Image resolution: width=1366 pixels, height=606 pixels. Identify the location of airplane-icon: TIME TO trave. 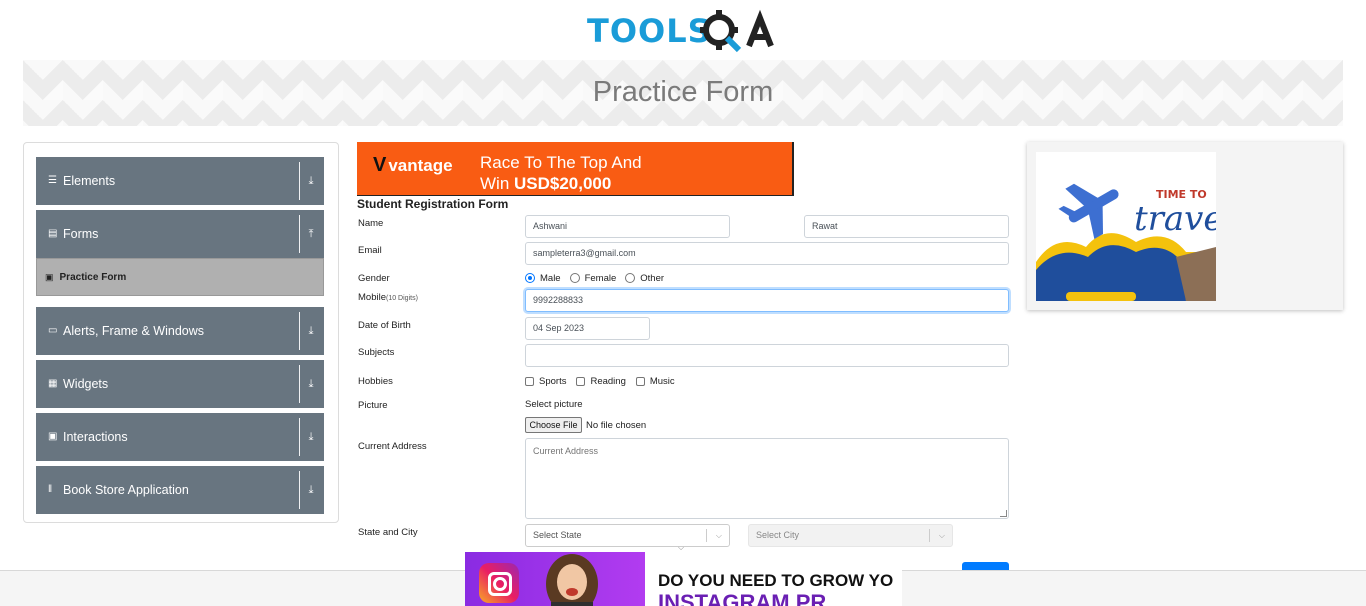
(1126, 226).